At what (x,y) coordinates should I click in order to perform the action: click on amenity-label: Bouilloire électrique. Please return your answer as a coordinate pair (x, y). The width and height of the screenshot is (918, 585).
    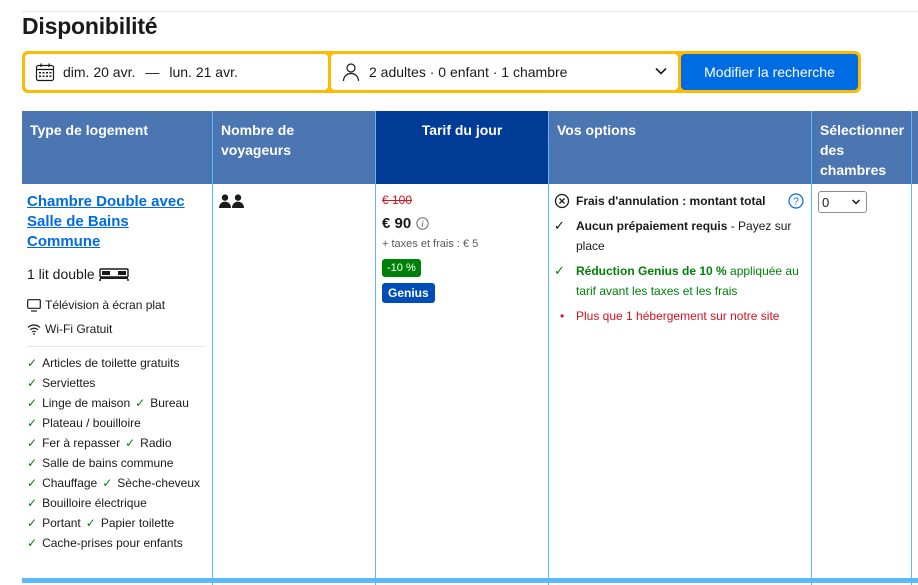
    Looking at the image, I should click on (94, 503).